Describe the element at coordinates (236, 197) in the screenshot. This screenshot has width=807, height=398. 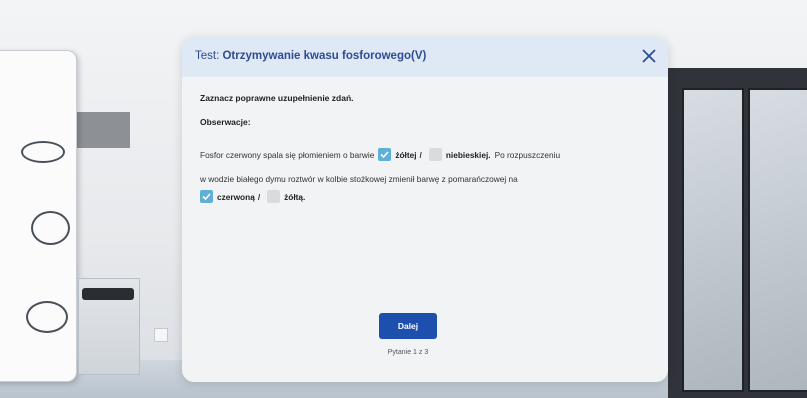
I see `option-label: czerwoną` at that location.